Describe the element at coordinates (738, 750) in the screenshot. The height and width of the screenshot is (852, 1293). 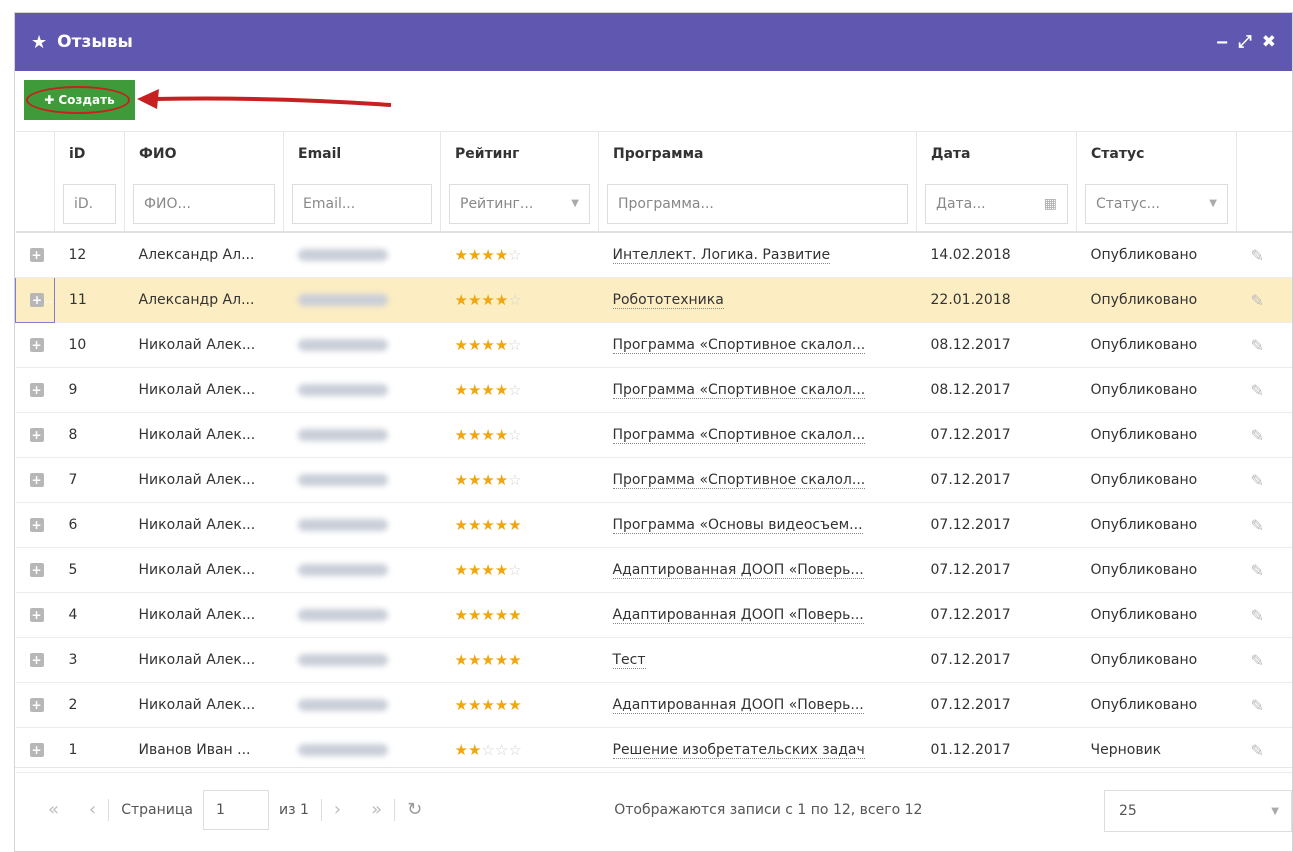
I see `program-link: Решение изобретательских задач` at that location.